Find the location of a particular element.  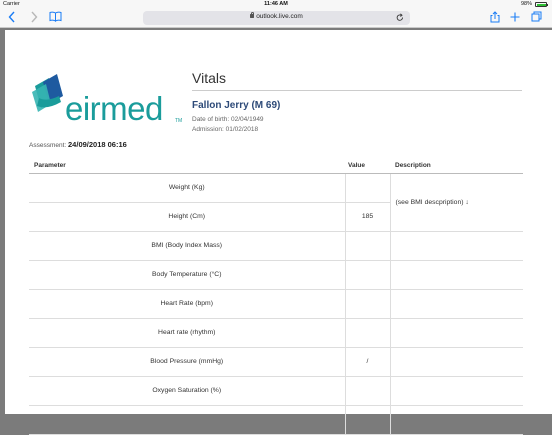

assessment-value: 24/09/2018 06:16 is located at coordinates (97, 144).